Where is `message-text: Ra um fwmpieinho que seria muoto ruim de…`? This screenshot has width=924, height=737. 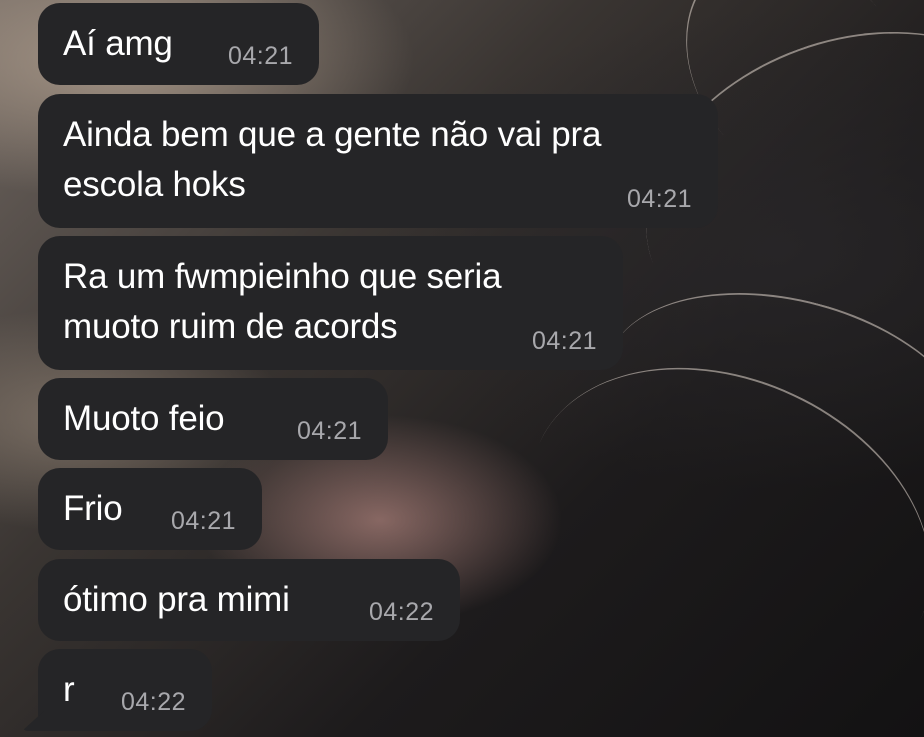 message-text: Ra um fwmpieinho que seria muoto ruim de… is located at coordinates (282, 301).